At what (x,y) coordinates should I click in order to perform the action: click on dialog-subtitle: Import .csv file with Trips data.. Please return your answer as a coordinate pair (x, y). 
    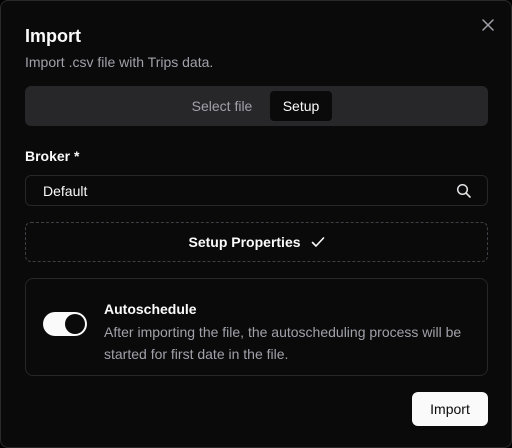
    Looking at the image, I should click on (119, 62).